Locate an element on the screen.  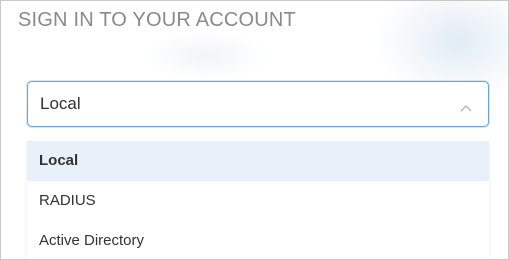
page-title: SIGN IN TO YOUR ACCOUNT is located at coordinates (157, 20).